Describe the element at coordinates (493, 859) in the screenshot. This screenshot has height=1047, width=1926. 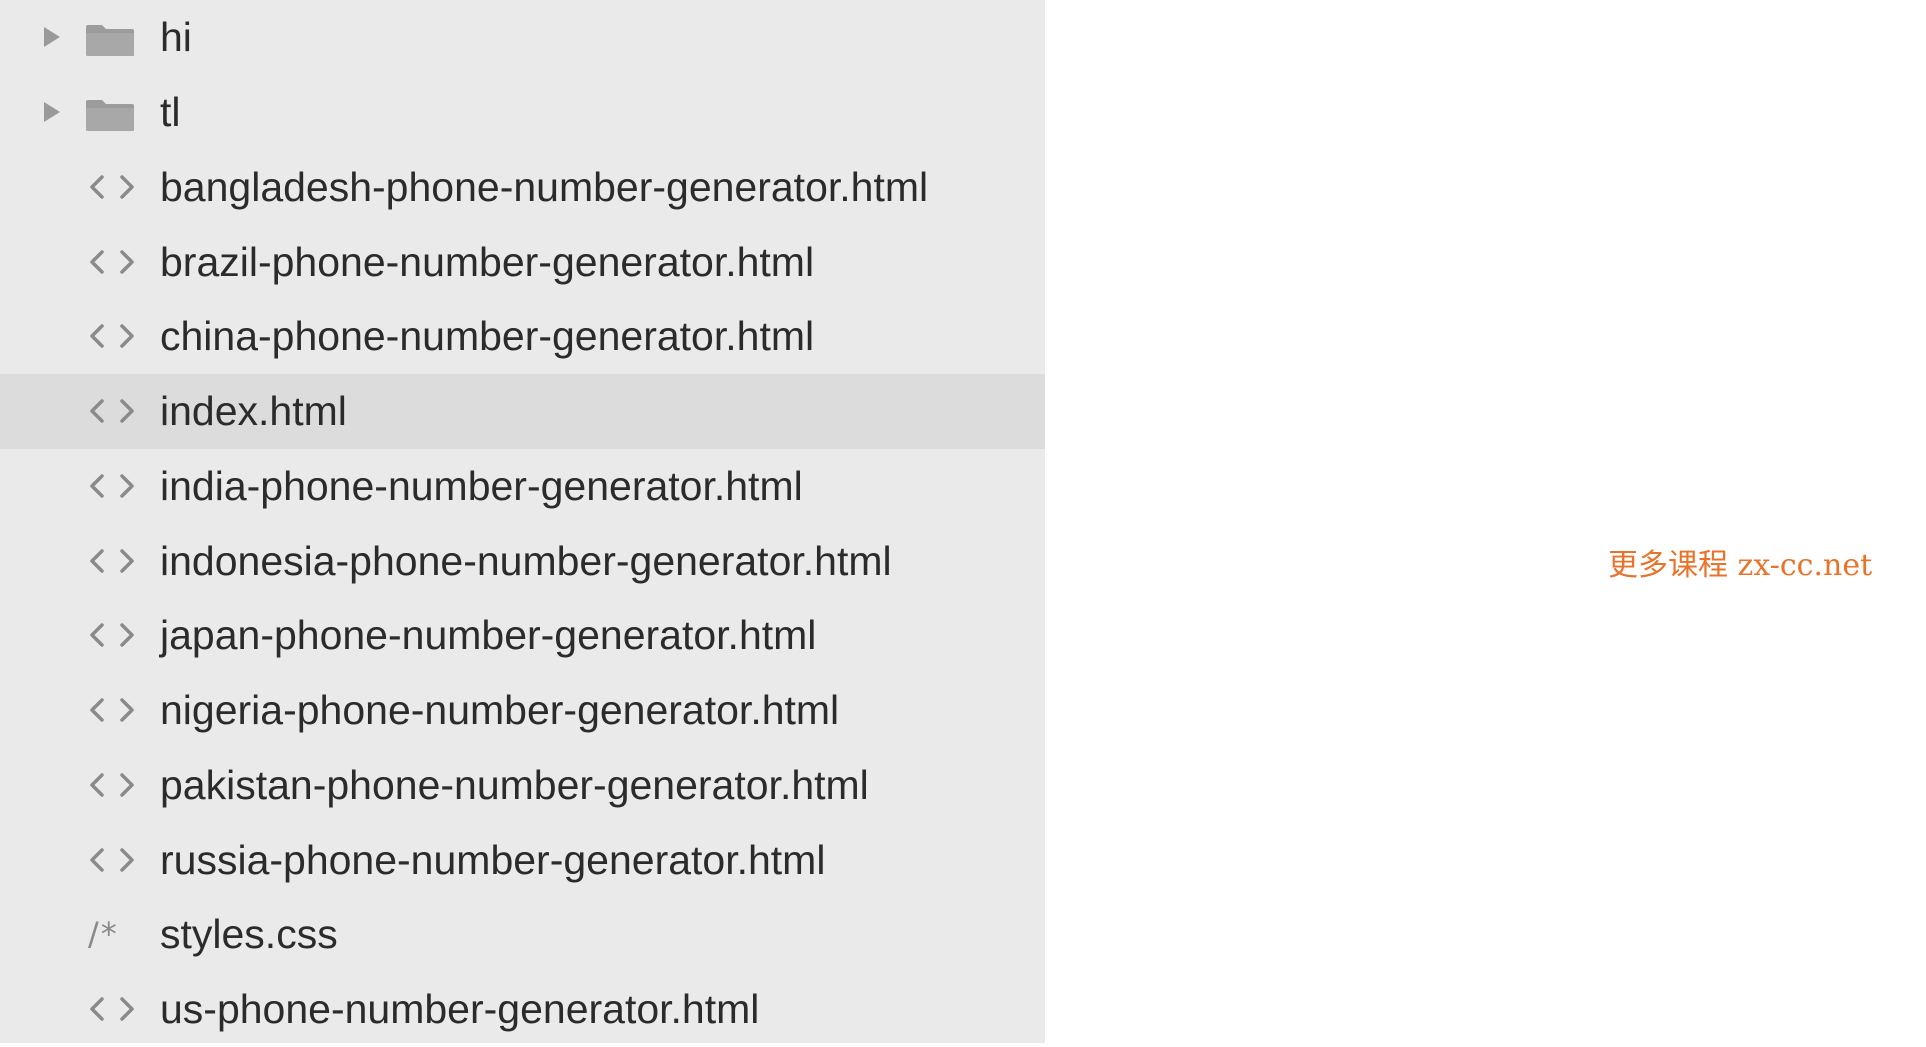
I see `tree-item-label: russia-phone-number-generator.html` at that location.